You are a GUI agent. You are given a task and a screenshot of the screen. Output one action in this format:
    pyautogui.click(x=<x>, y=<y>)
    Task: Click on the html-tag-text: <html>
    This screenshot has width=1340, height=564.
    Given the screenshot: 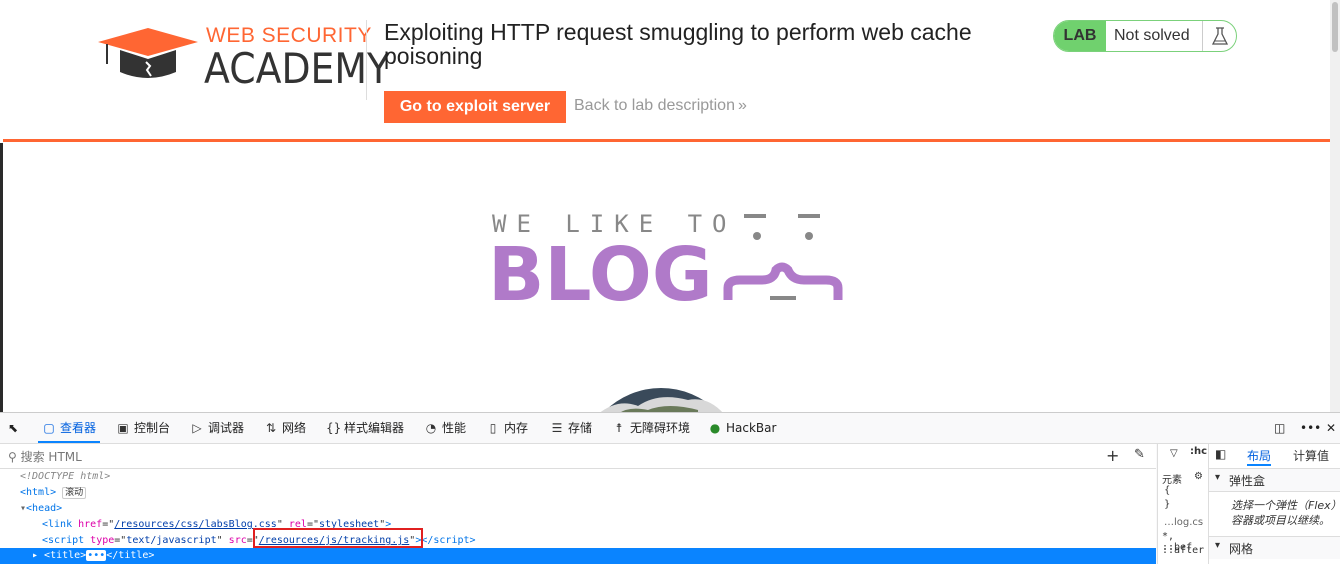 What is the action you would take?
    pyautogui.click(x=38, y=492)
    